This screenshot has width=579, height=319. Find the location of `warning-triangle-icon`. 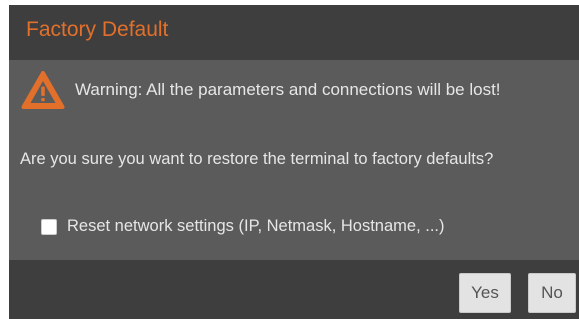

warning-triangle-icon is located at coordinates (43, 90).